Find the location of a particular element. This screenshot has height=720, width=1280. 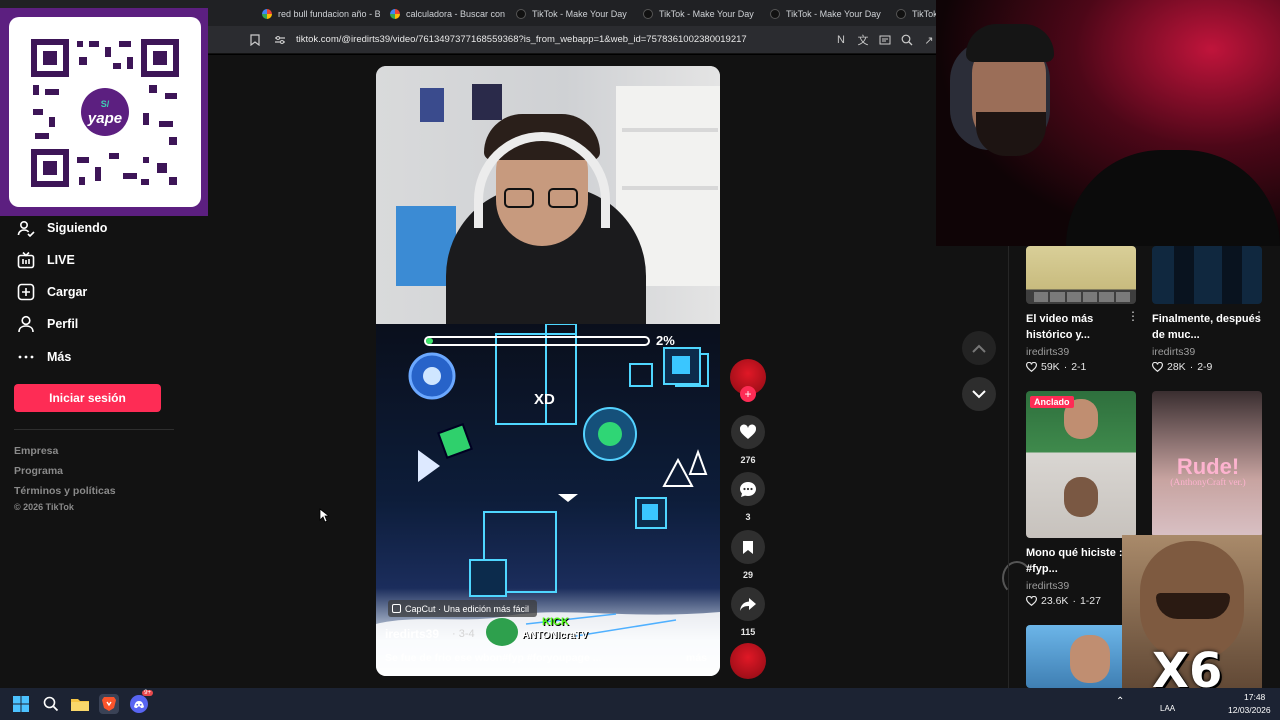

no-tracking-icon: N is located at coordinates (841, 40).